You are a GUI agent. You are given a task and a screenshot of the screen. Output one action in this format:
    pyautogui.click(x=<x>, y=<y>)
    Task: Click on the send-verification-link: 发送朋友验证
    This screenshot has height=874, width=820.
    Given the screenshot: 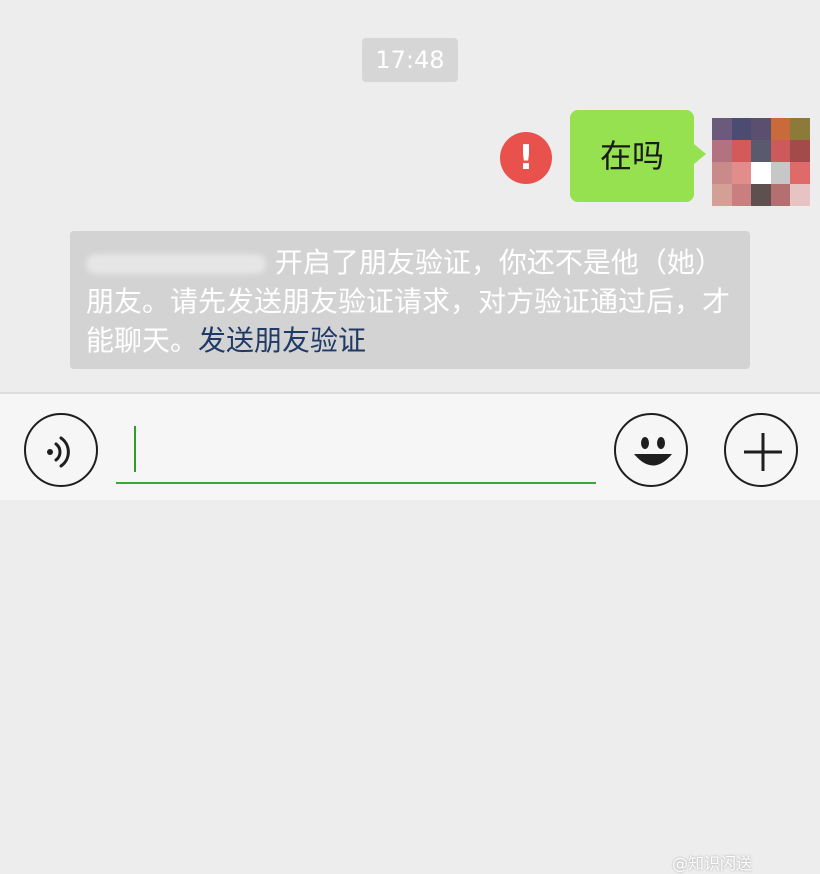 What is the action you would take?
    pyautogui.click(x=282, y=340)
    